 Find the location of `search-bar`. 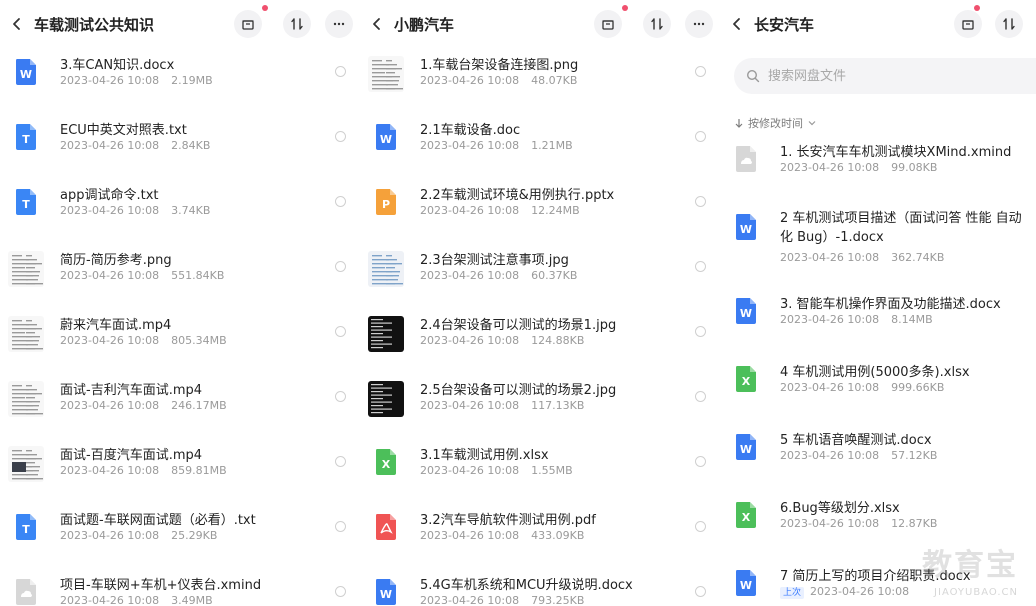

search-bar is located at coordinates (885, 76).